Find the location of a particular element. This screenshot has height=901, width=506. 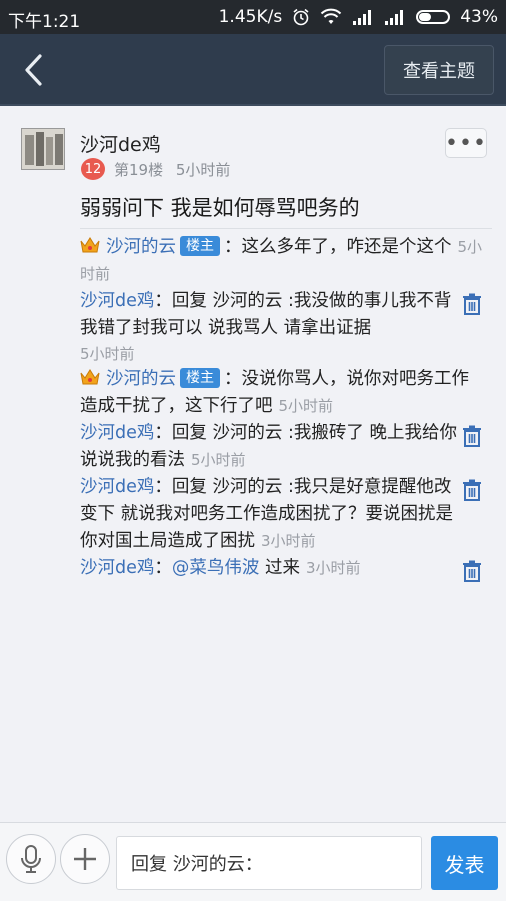

user-level-badge: 12 is located at coordinates (93, 169).